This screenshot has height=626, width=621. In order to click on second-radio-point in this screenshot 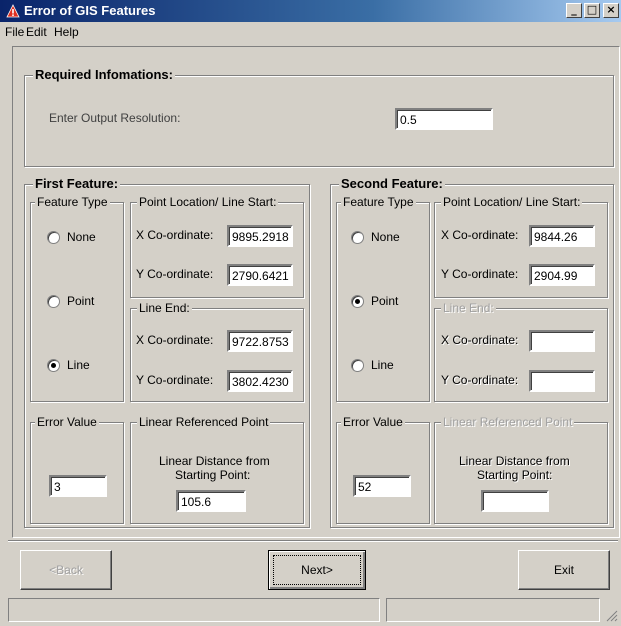, I will do `click(357, 301)`.